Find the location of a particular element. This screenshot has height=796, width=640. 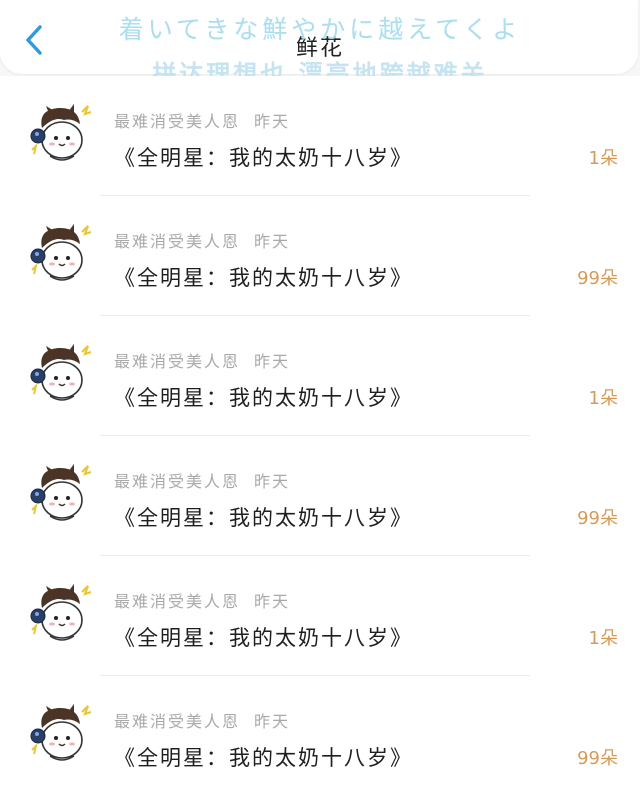

top-bar: 鲜花 着いてきな鮮やかに越えてくよ 拼达理想也 漂亮地跨越难关 is located at coordinates (319, 44).